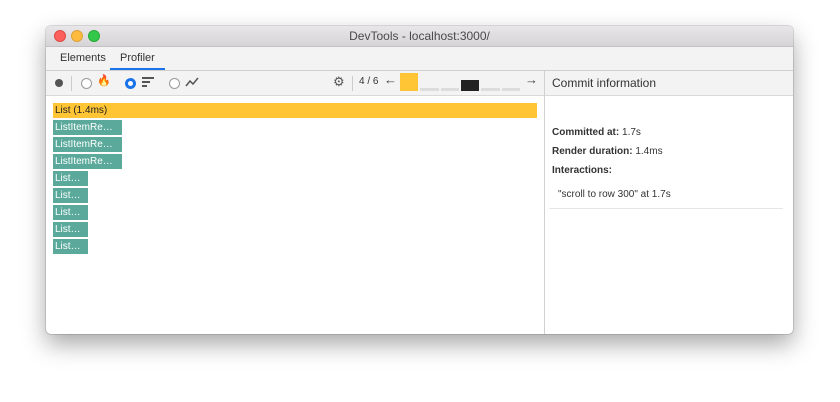  What do you see at coordinates (148, 82) in the screenshot?
I see `ranked-chart-icon` at bounding box center [148, 82].